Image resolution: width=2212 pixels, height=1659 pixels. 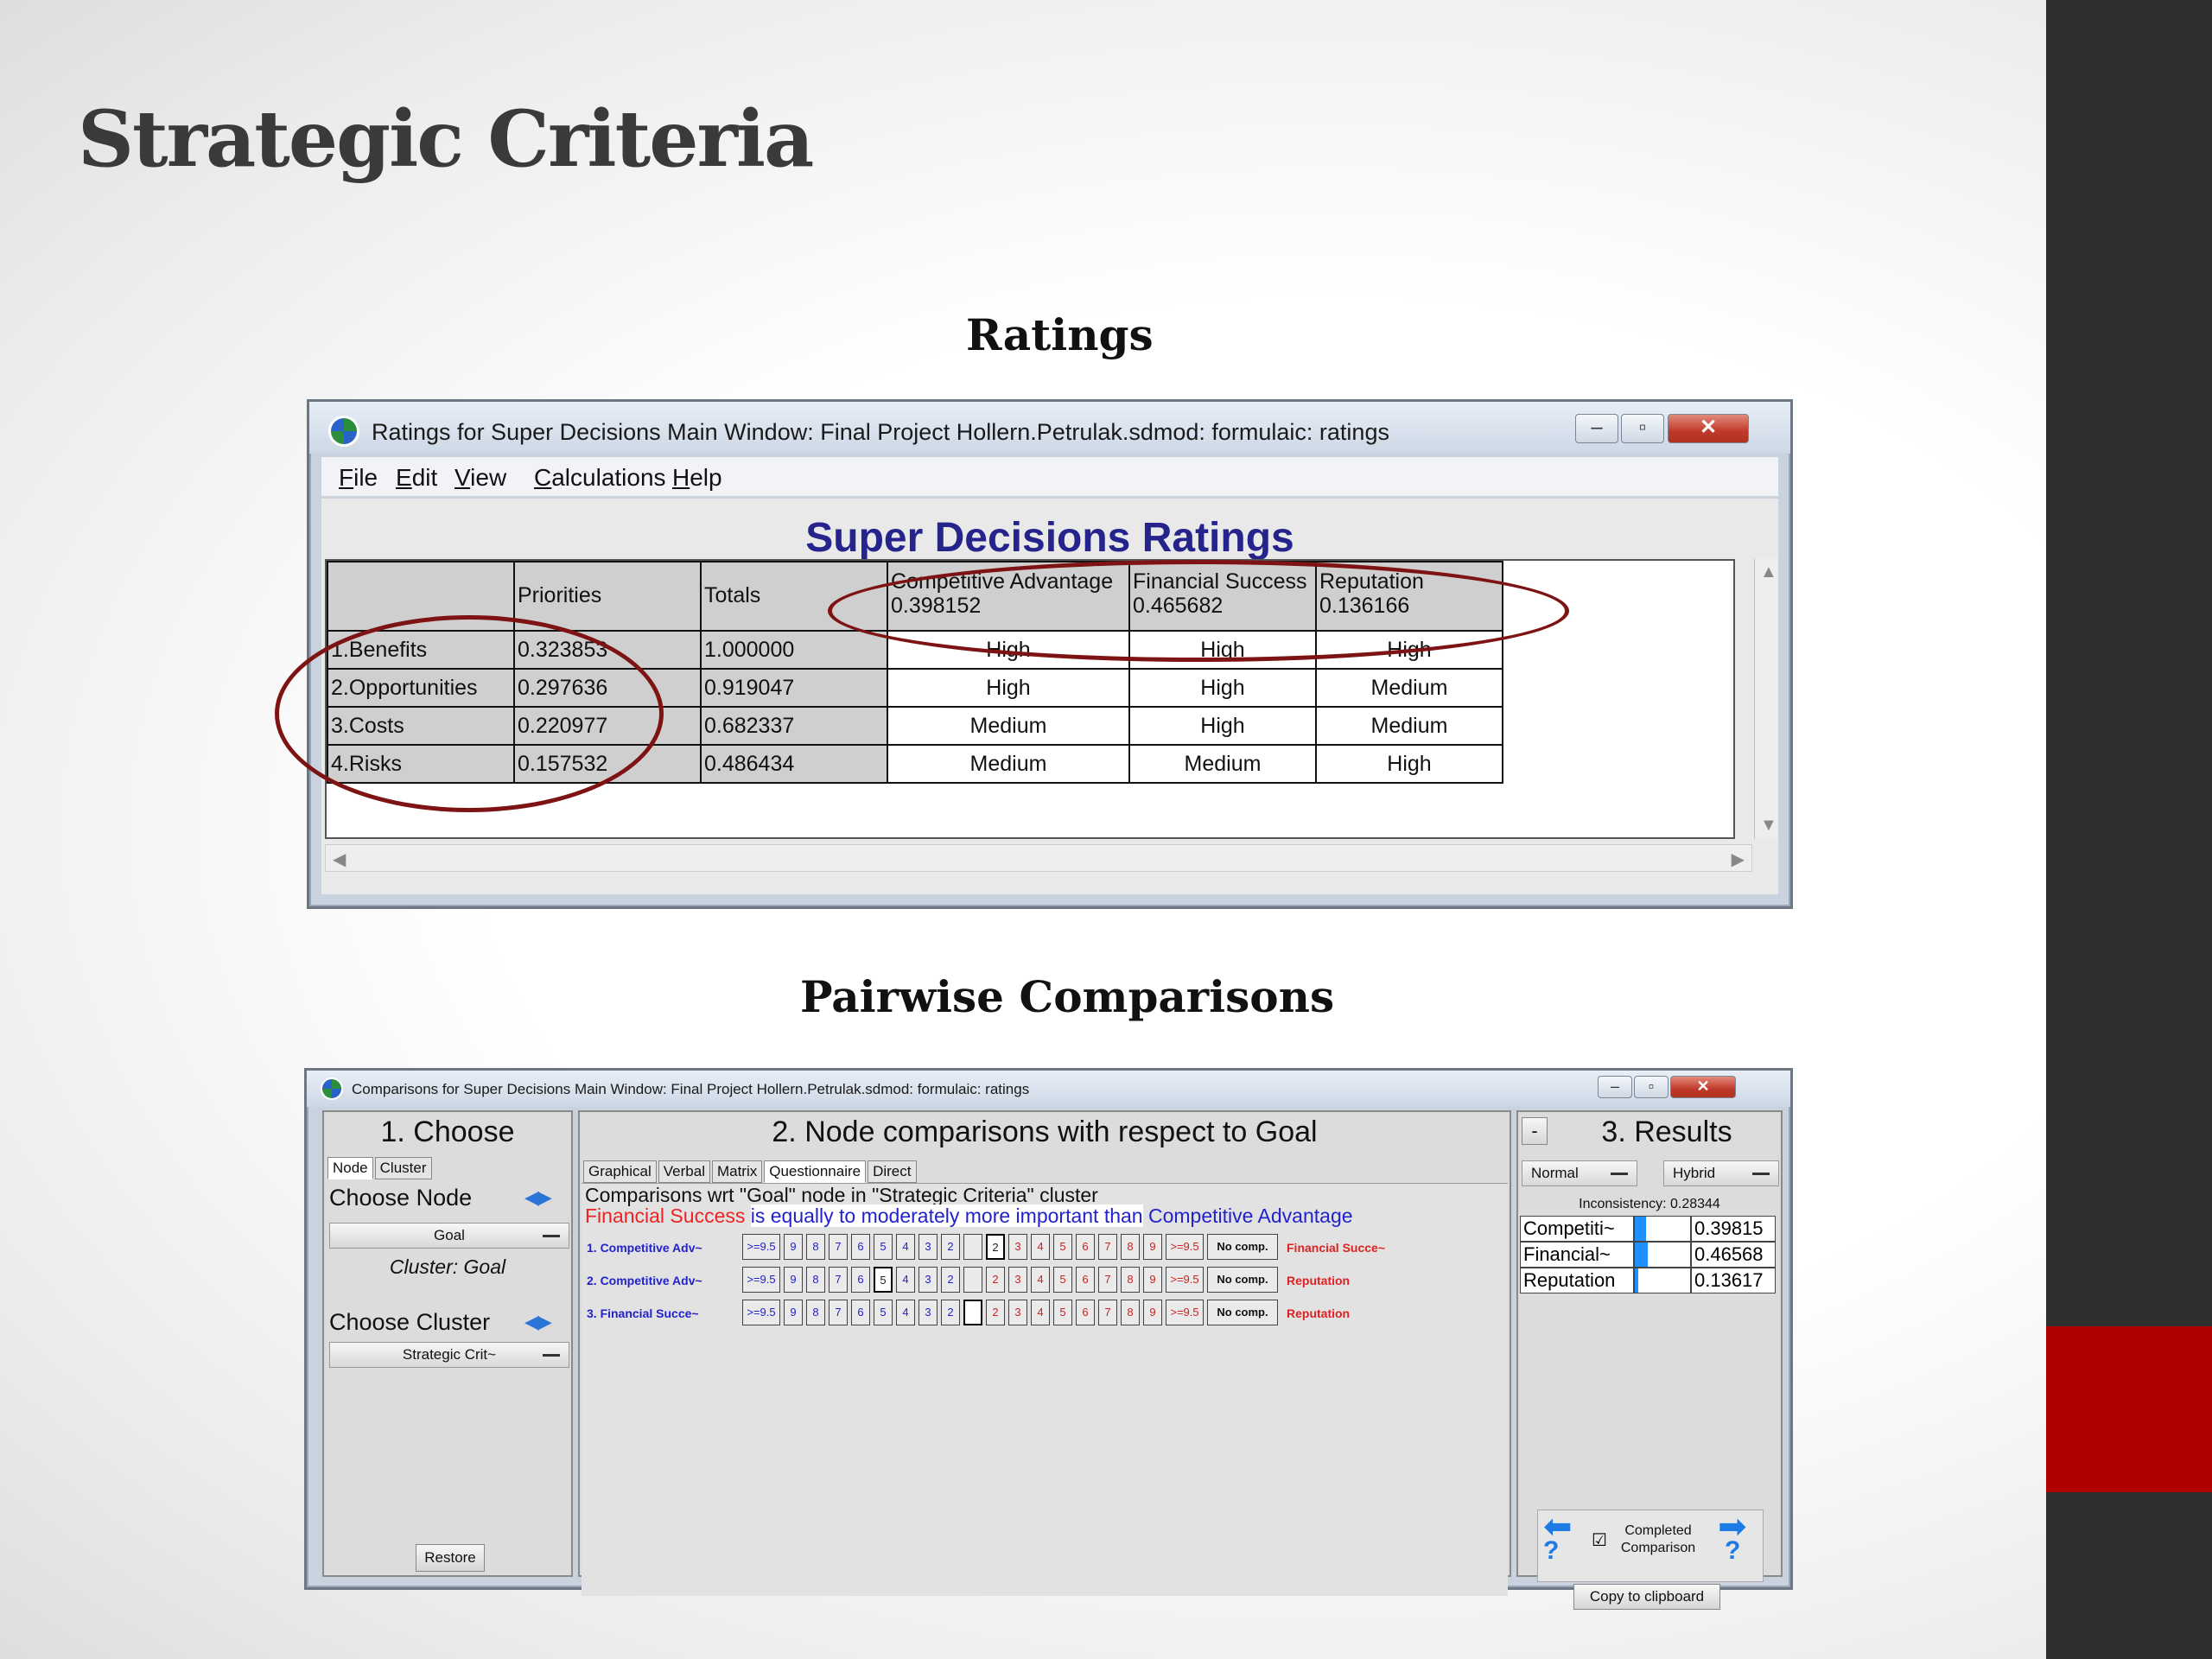 What do you see at coordinates (538, 1197) in the screenshot?
I see `node-nav-arrows-icon: ◀▶` at bounding box center [538, 1197].